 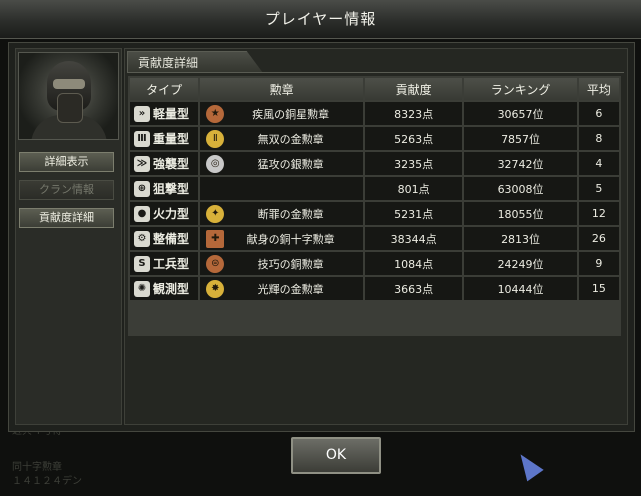 What do you see at coordinates (195, 62) in the screenshot?
I see `section-title: 貢献度詳細` at bounding box center [195, 62].